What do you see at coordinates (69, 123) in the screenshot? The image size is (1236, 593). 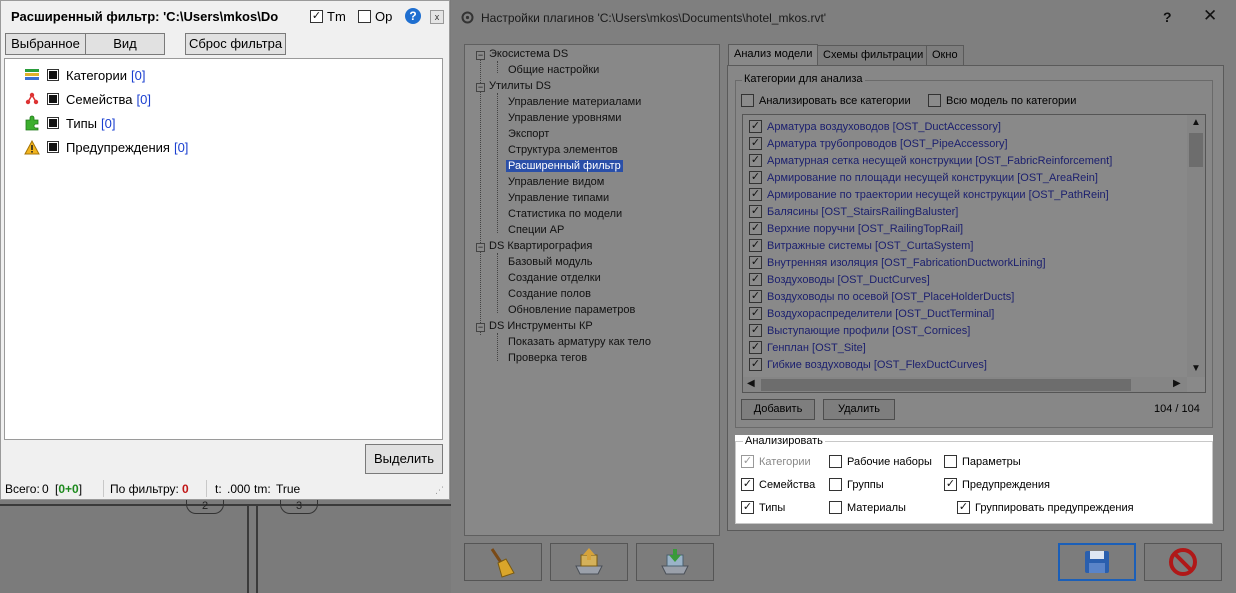 I see `tree-item-types: Типы [0]` at bounding box center [69, 123].